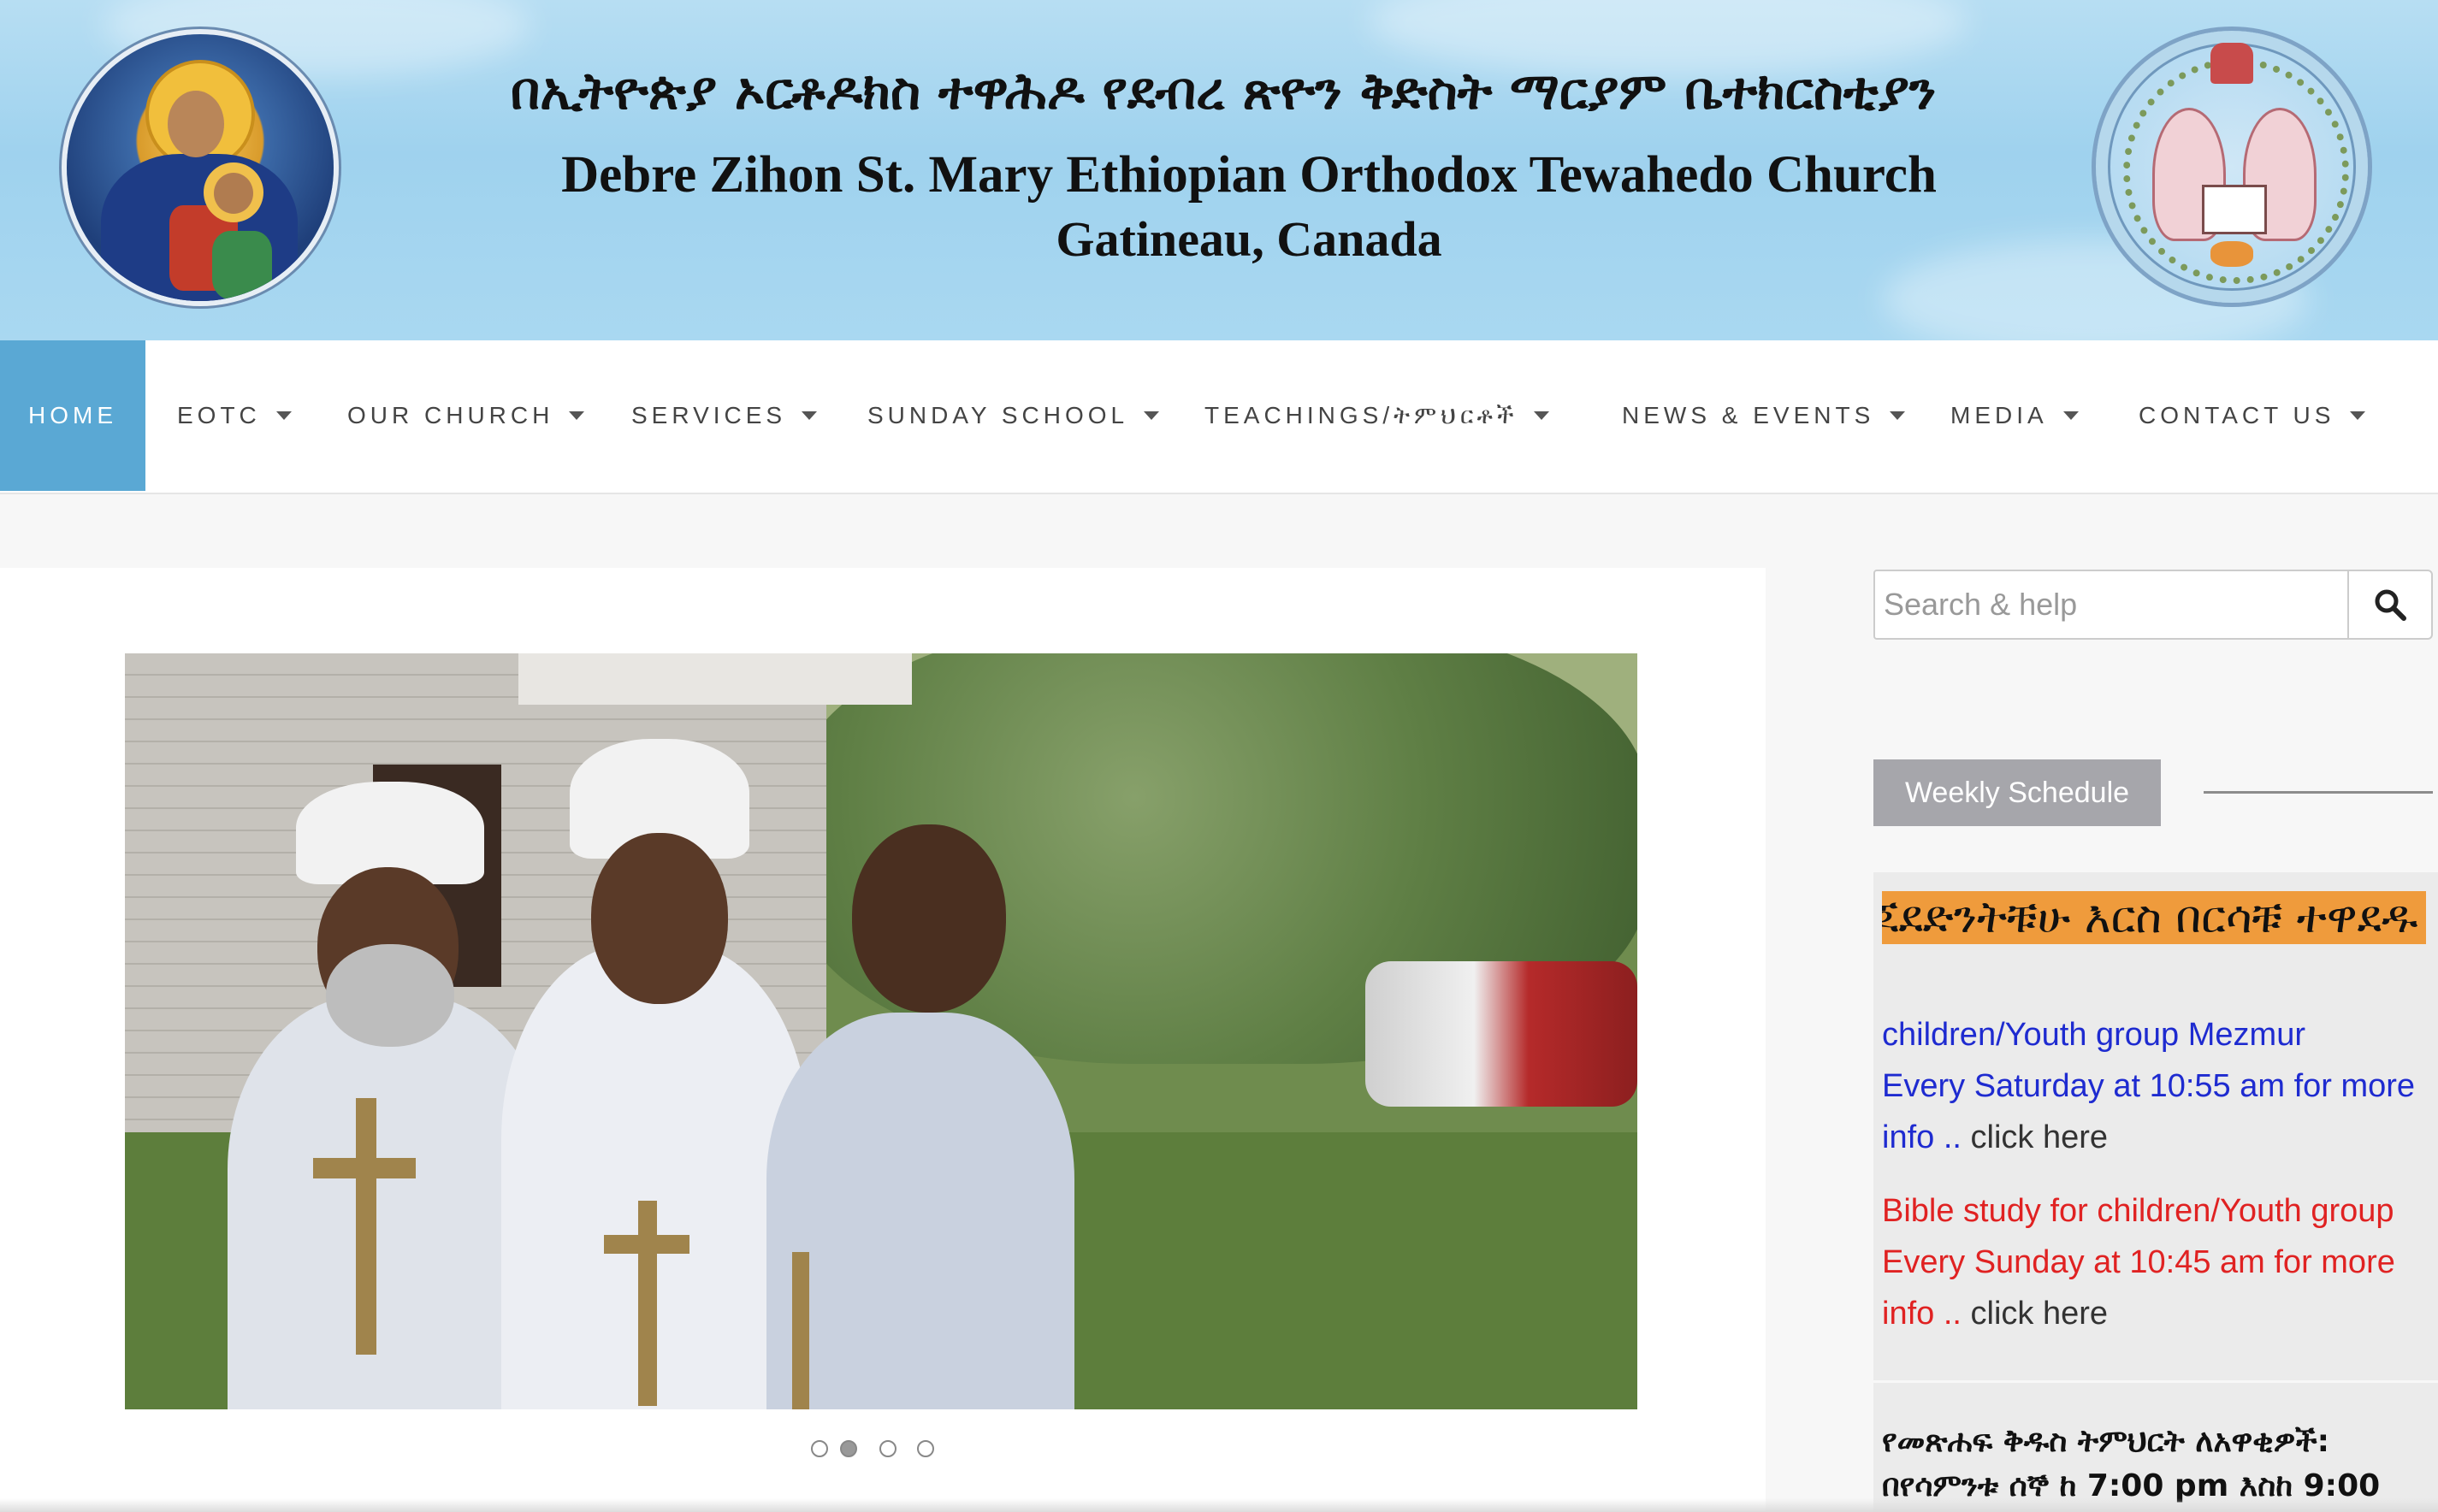 The height and width of the screenshot is (1512, 2438). Describe the element at coordinates (2138, 1211) in the screenshot. I see `schedule-item-title: Bible study for children/Youth group` at that location.